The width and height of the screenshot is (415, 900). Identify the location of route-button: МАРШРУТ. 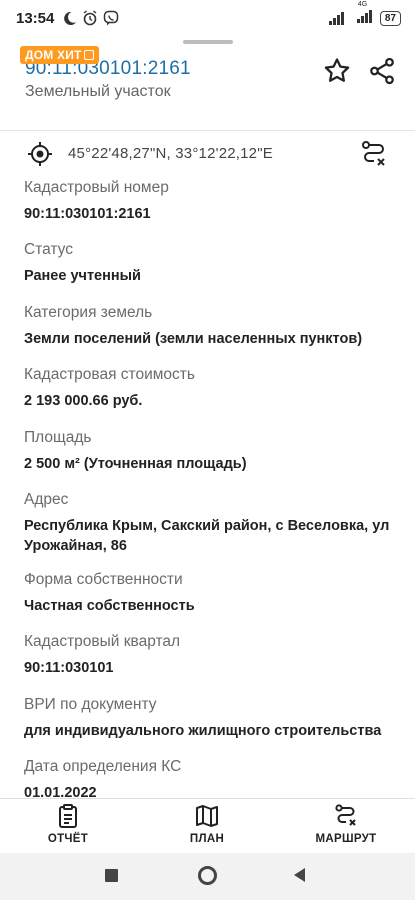
(346, 824).